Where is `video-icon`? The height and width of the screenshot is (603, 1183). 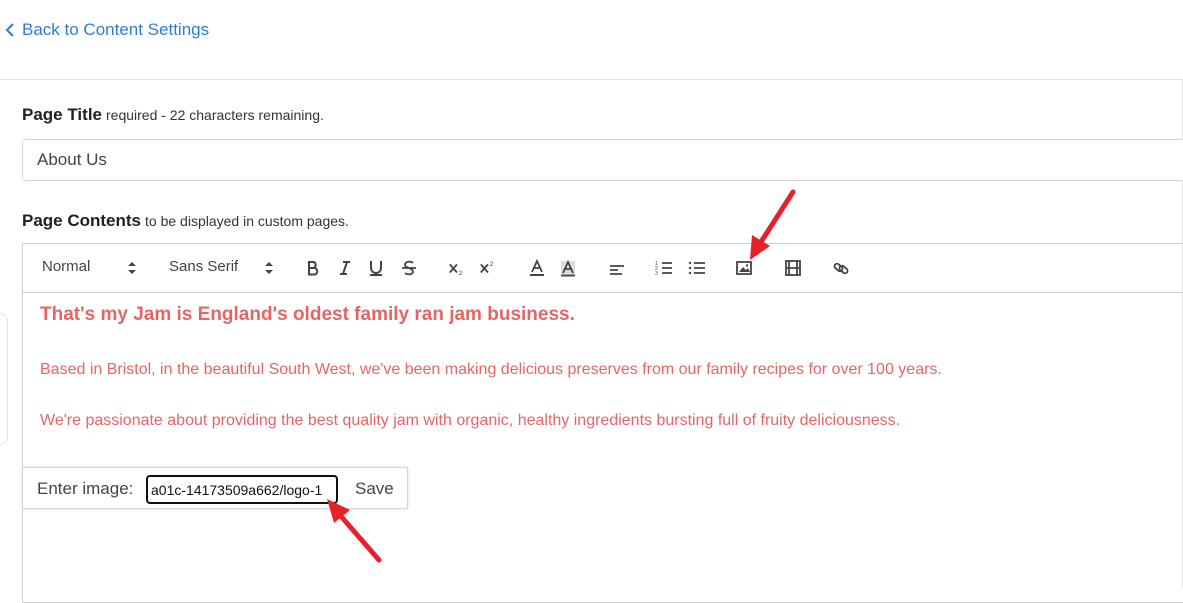 video-icon is located at coordinates (793, 268).